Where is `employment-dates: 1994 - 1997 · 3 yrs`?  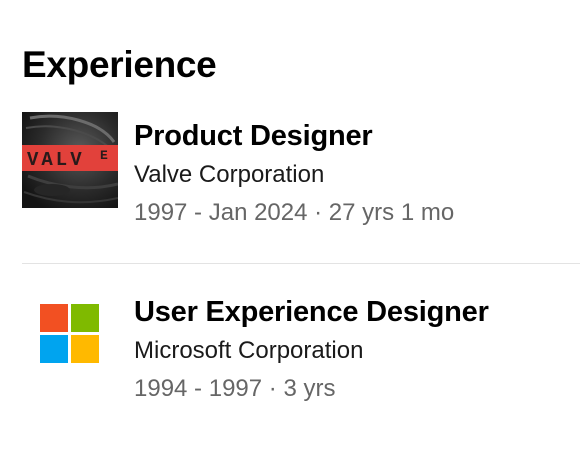 employment-dates: 1994 - 1997 · 3 yrs is located at coordinates (235, 388).